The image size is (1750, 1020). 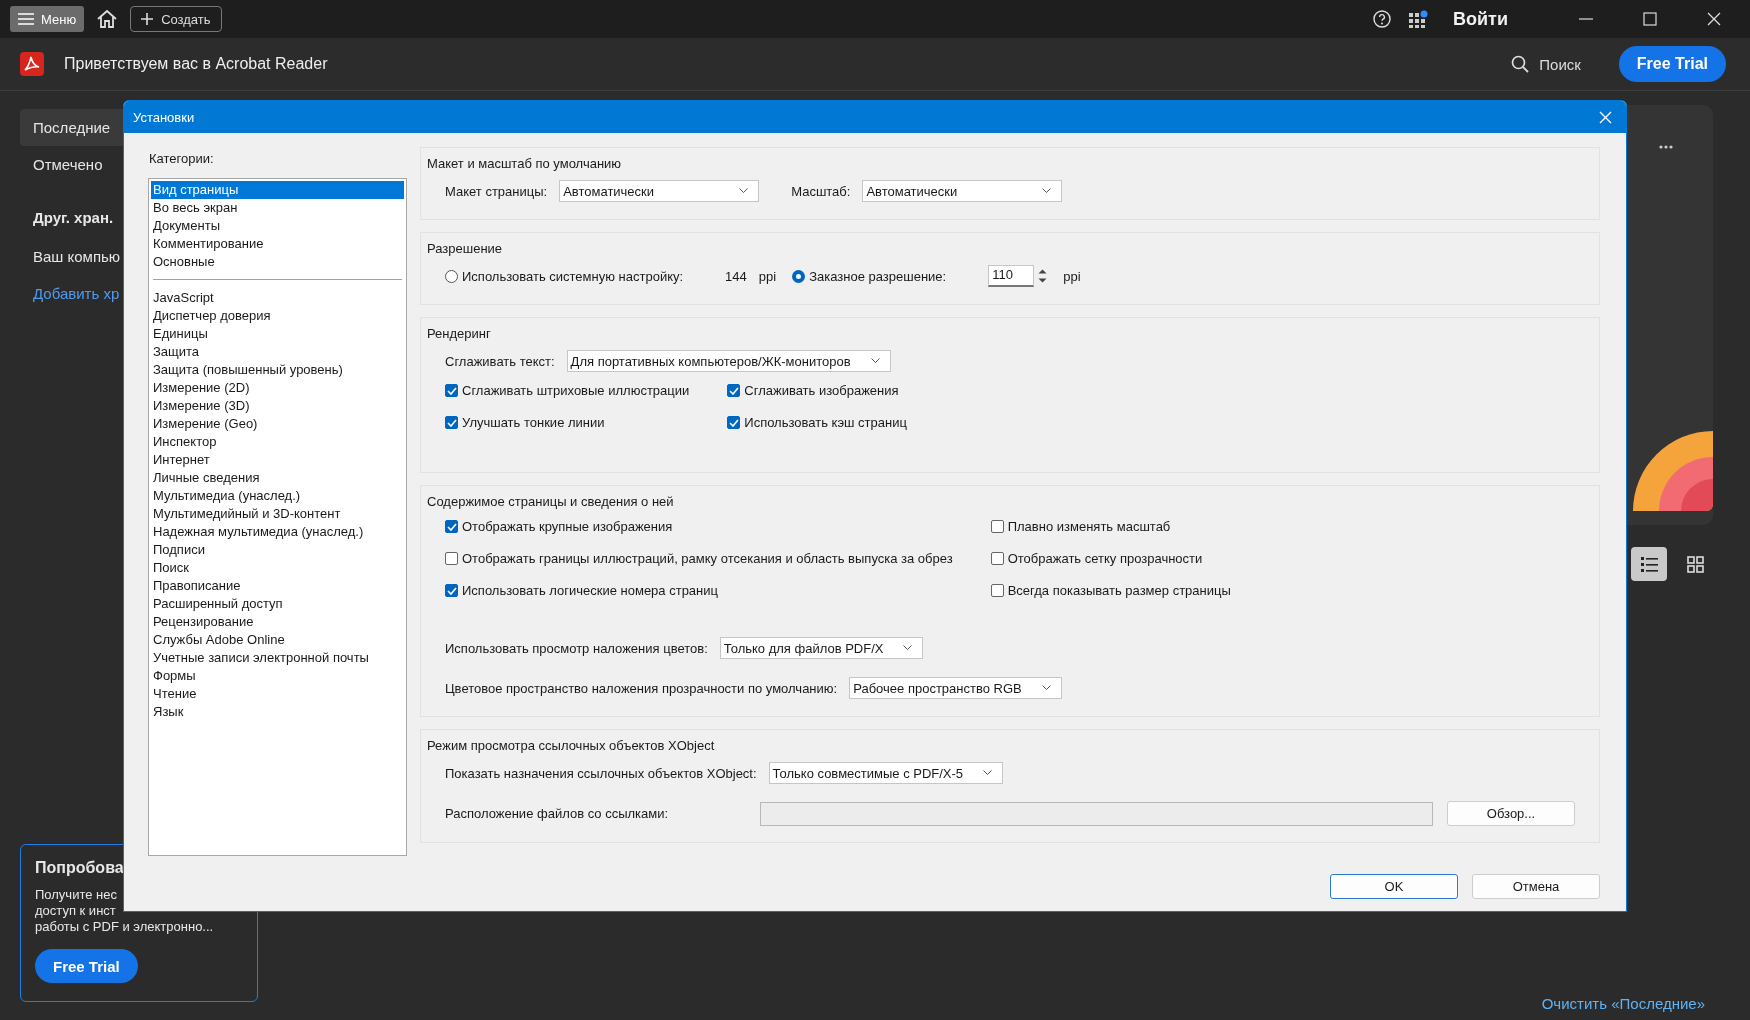 What do you see at coordinates (277, 226) in the screenshot?
I see `category-item: Документы` at bounding box center [277, 226].